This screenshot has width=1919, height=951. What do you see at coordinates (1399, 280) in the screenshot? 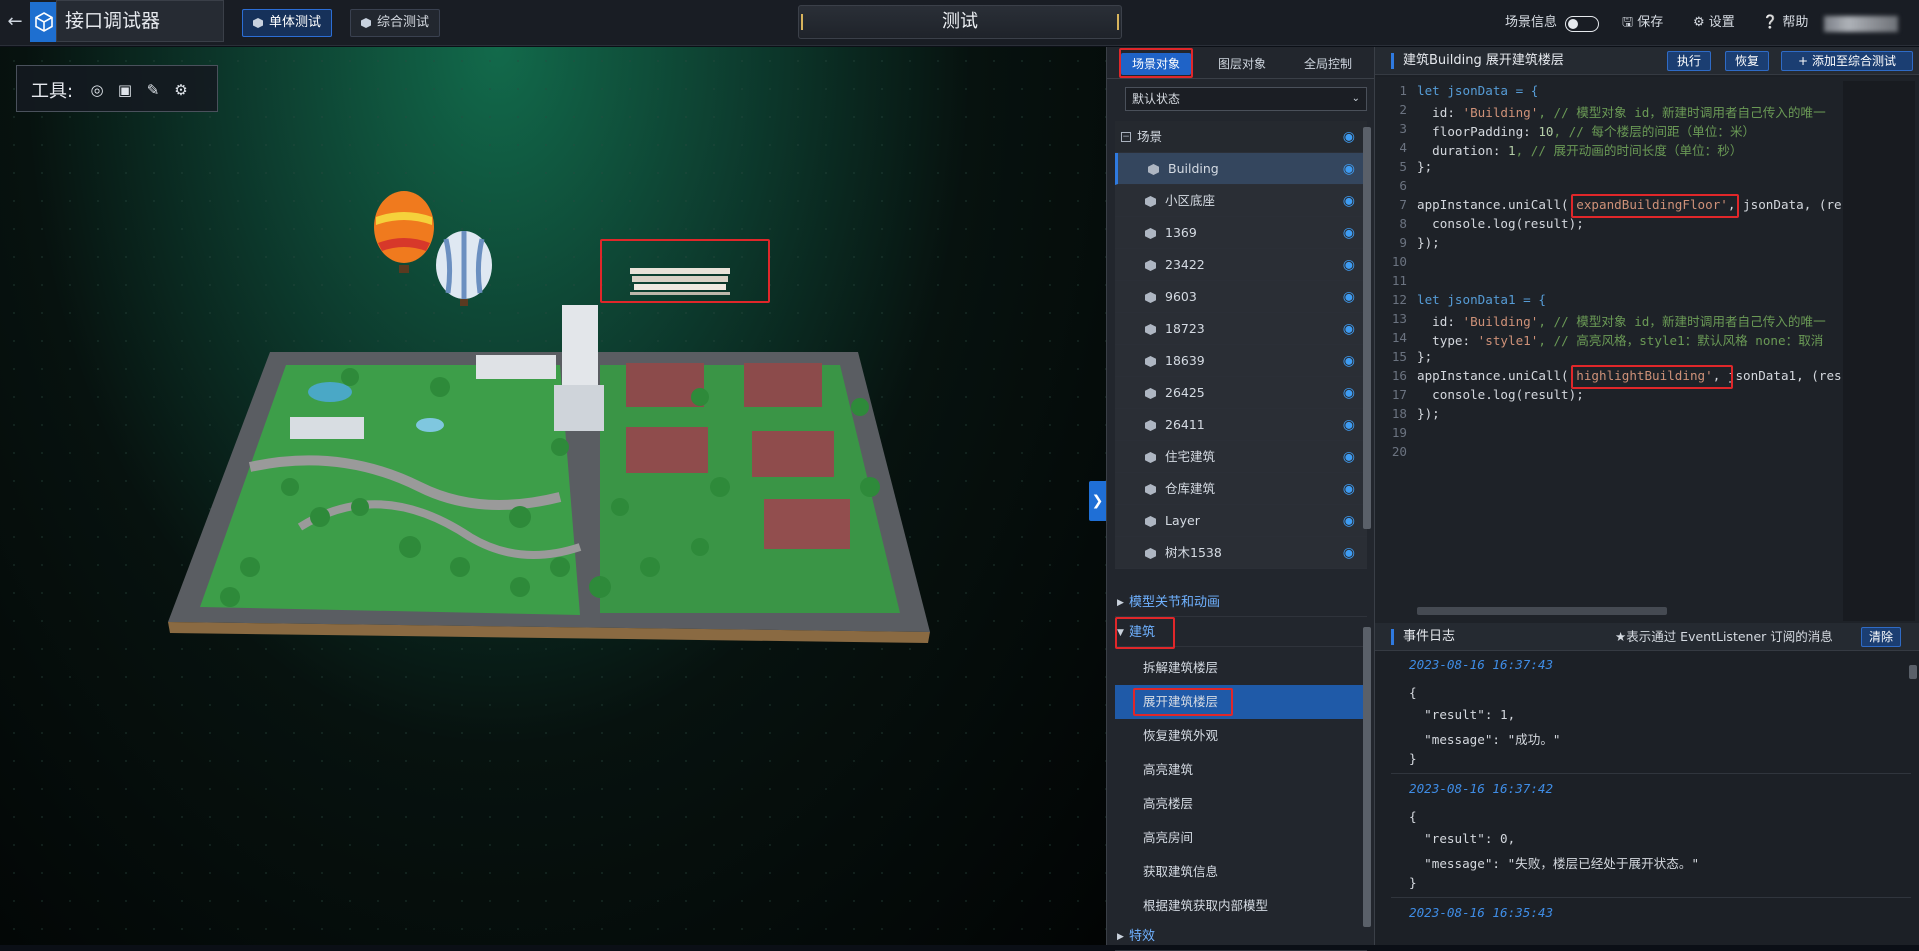
I see `line-number: 11` at bounding box center [1399, 280].